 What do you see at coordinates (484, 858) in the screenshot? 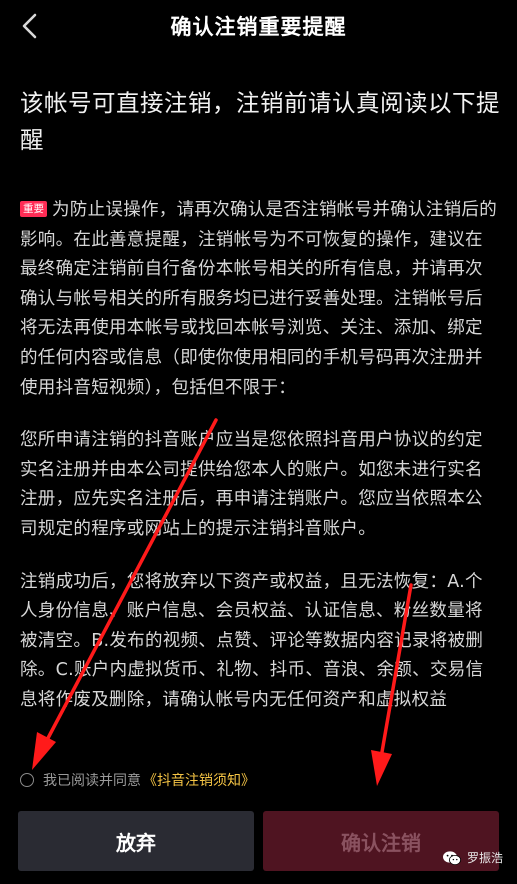
I see `watermark-text: 罗振浩` at bounding box center [484, 858].